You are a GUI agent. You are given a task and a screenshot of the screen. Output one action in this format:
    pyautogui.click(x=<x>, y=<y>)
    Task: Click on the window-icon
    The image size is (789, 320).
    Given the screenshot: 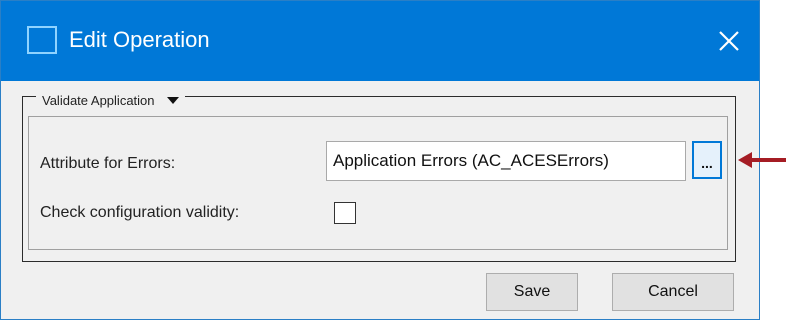 What is the action you would take?
    pyautogui.click(x=42, y=40)
    